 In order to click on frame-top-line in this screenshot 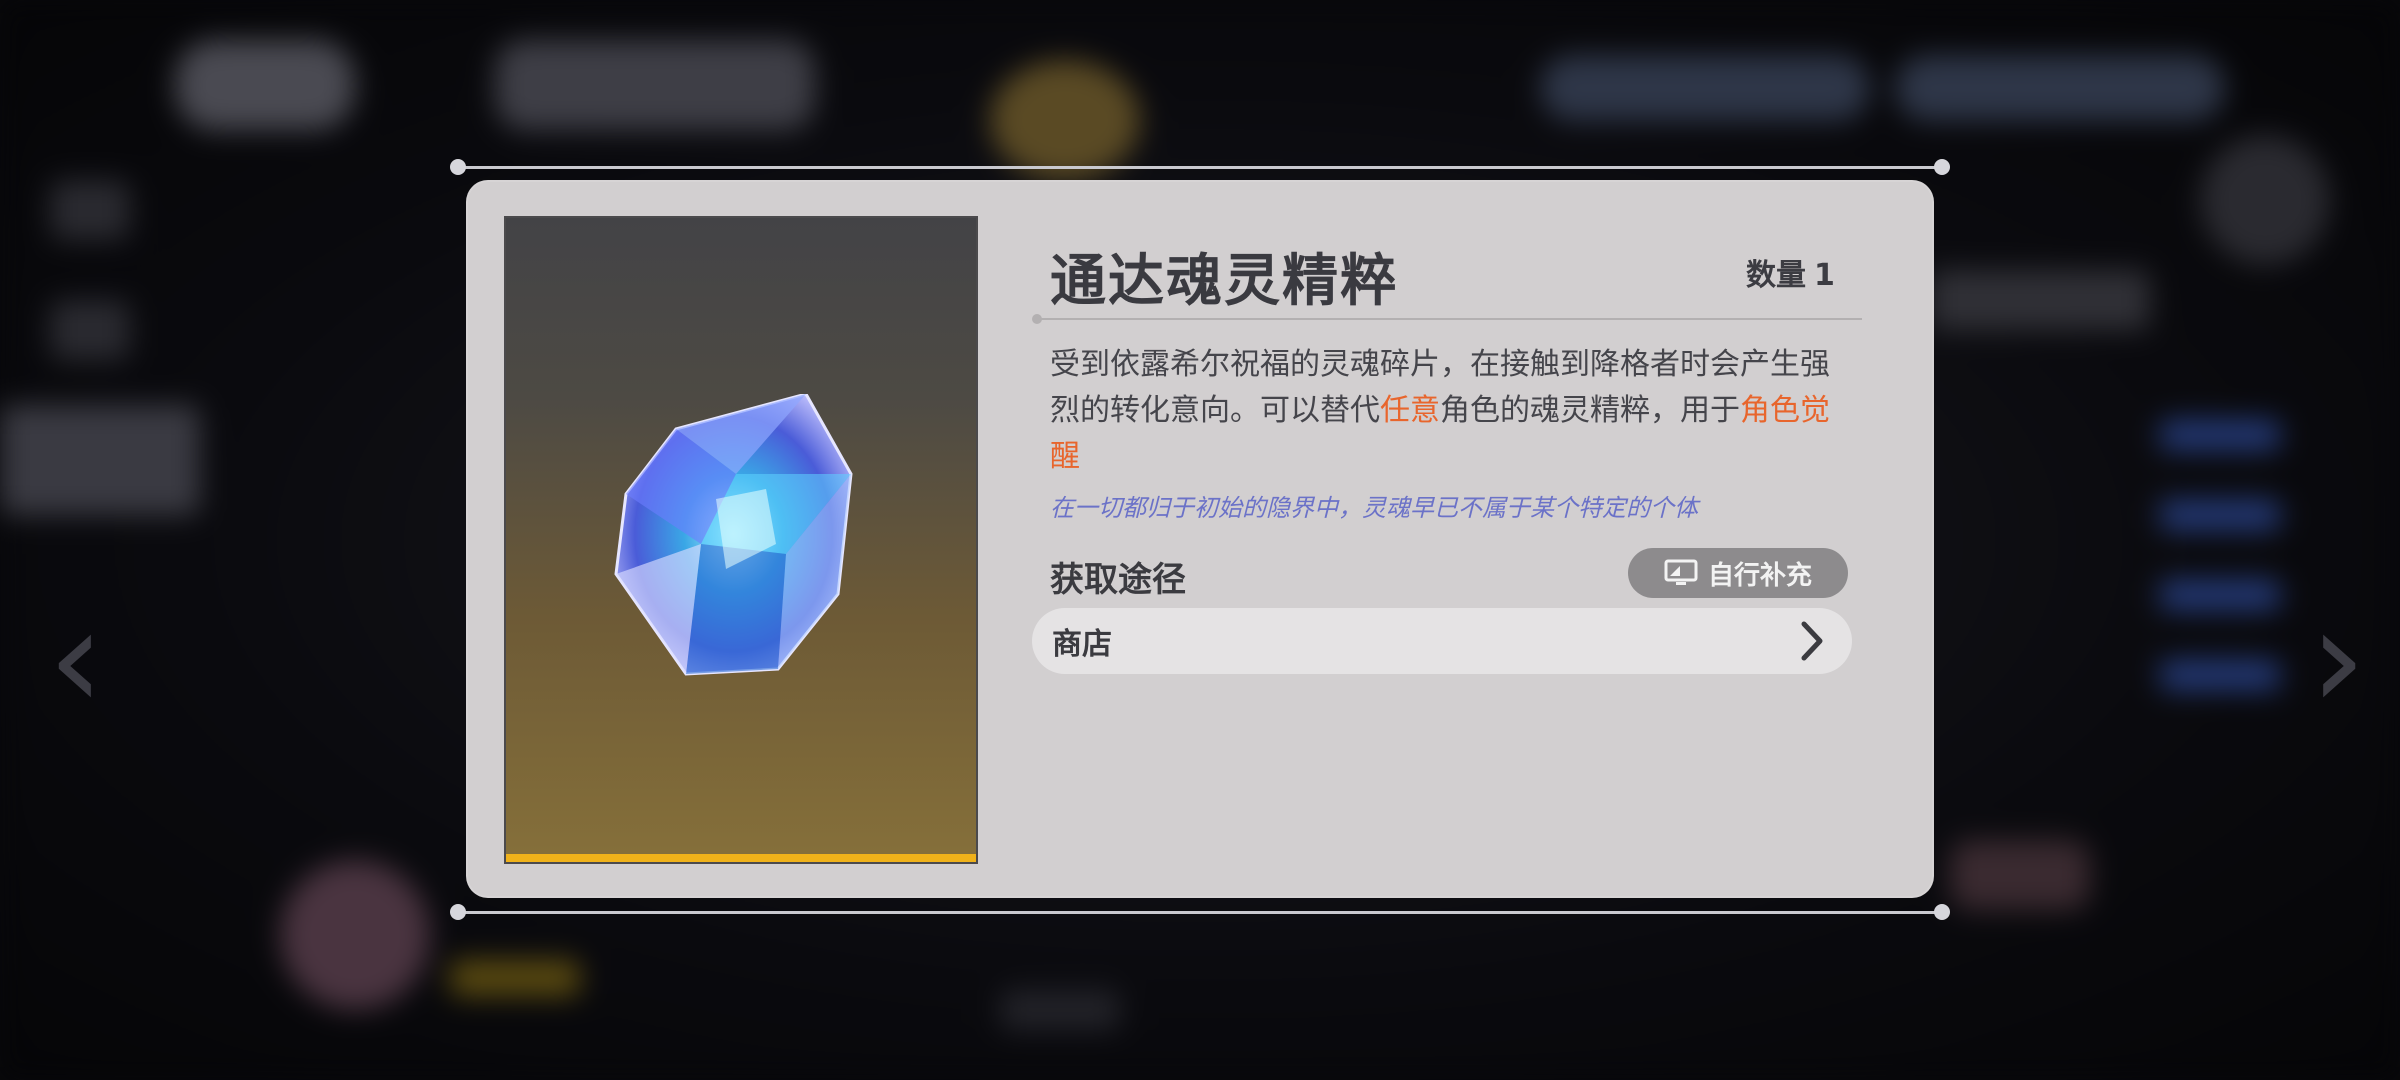, I will do `click(1200, 167)`.